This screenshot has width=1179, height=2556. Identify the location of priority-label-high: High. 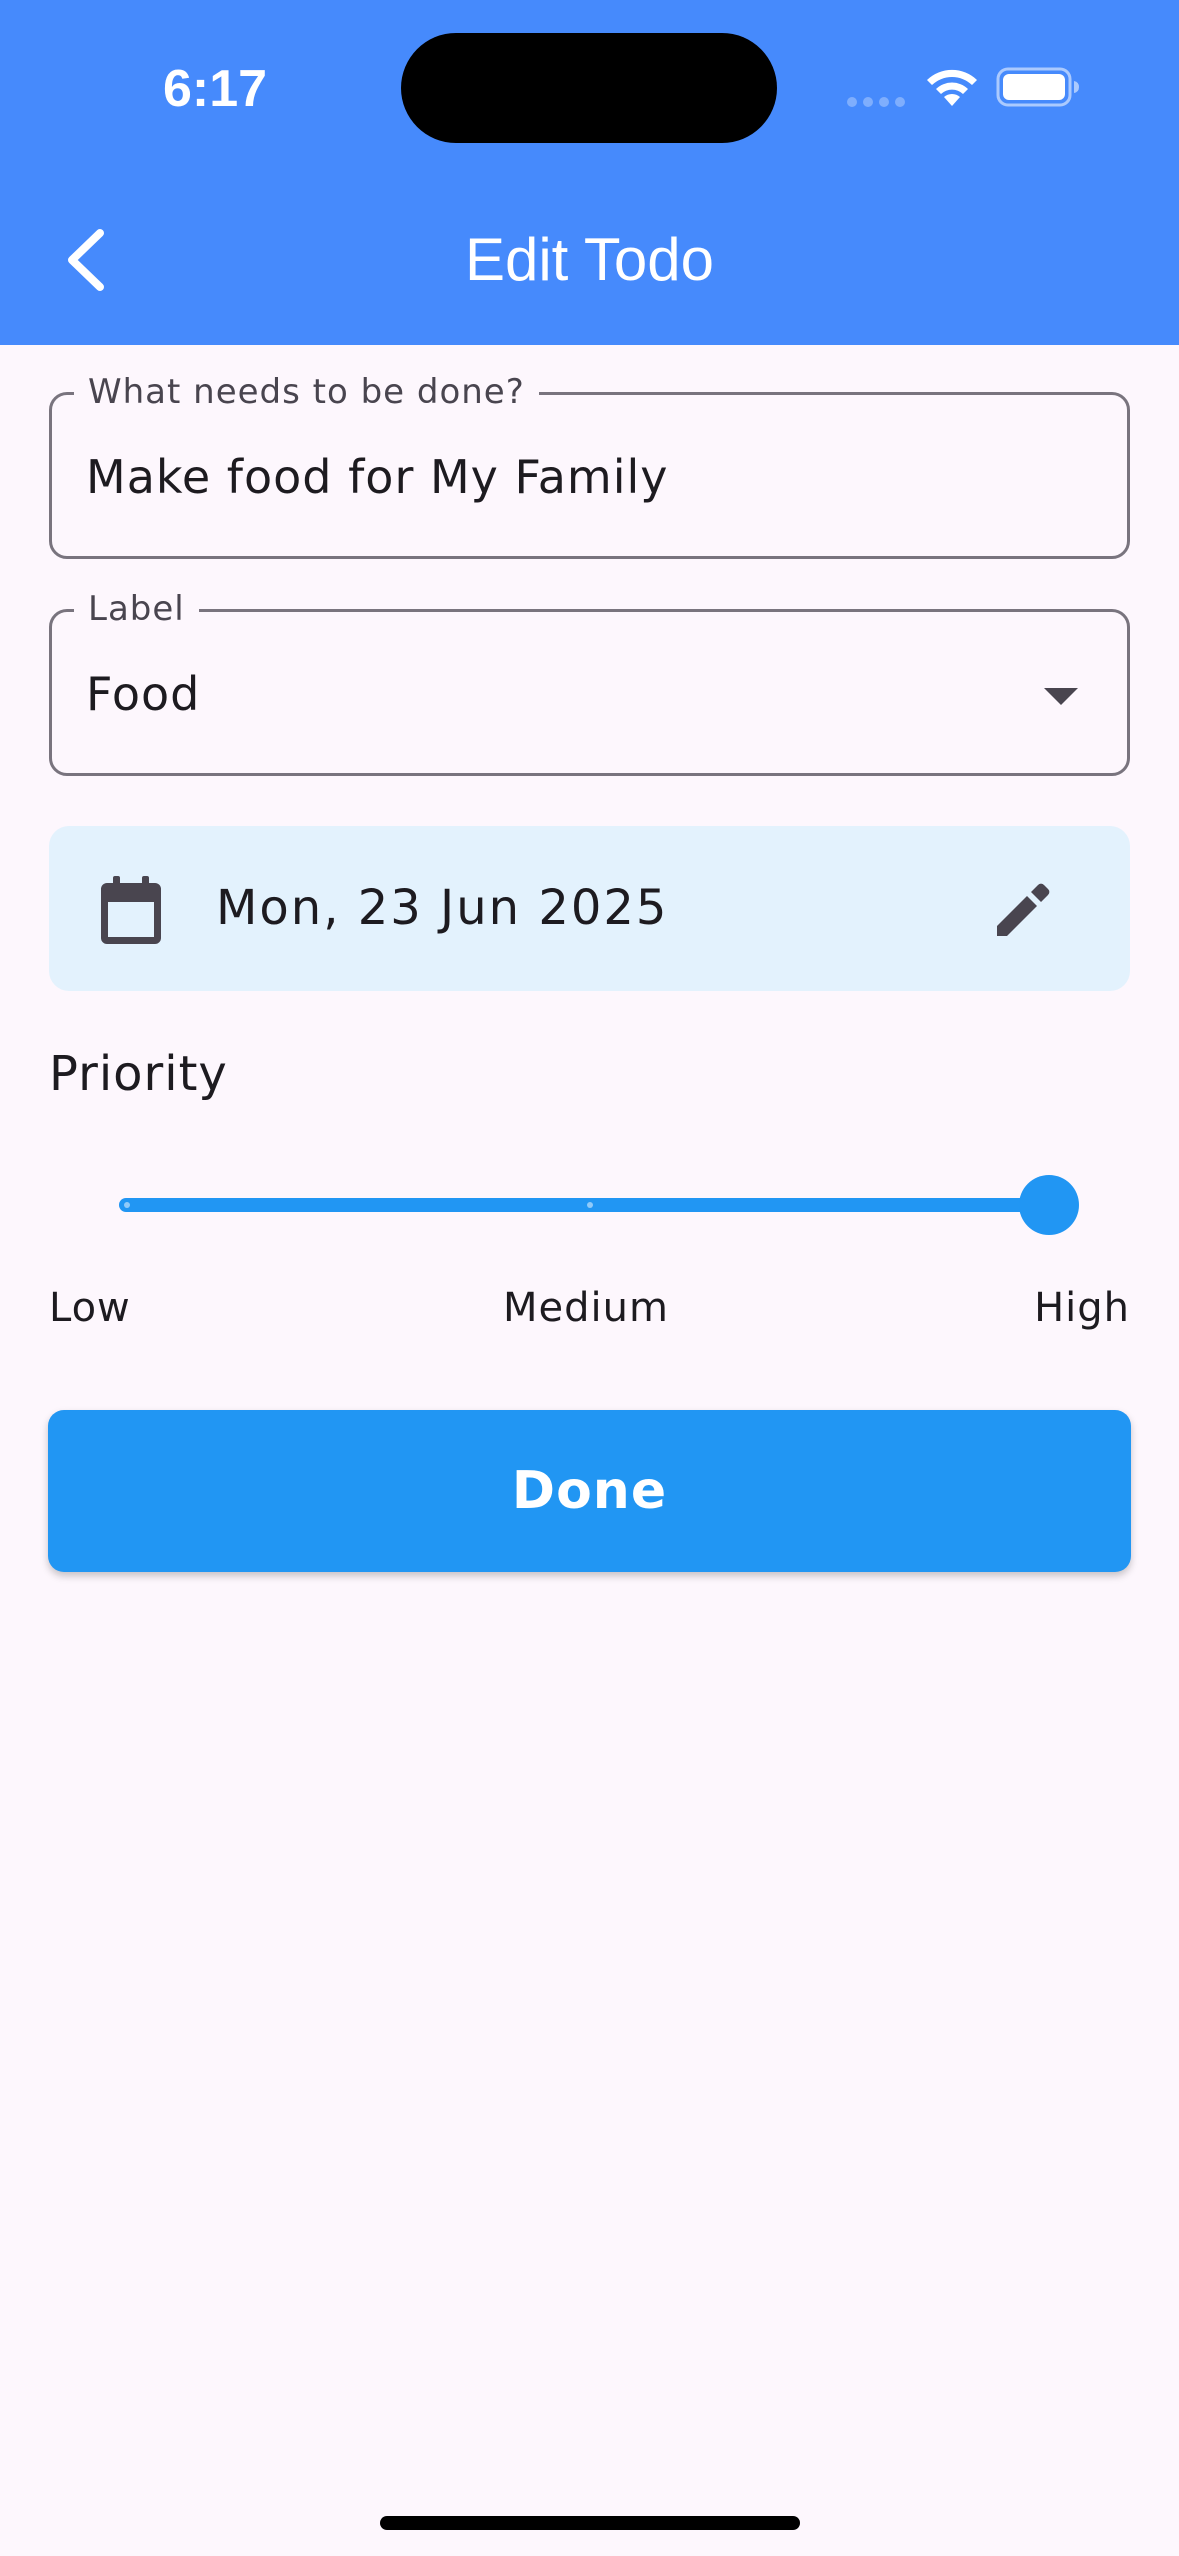
(1082, 1308).